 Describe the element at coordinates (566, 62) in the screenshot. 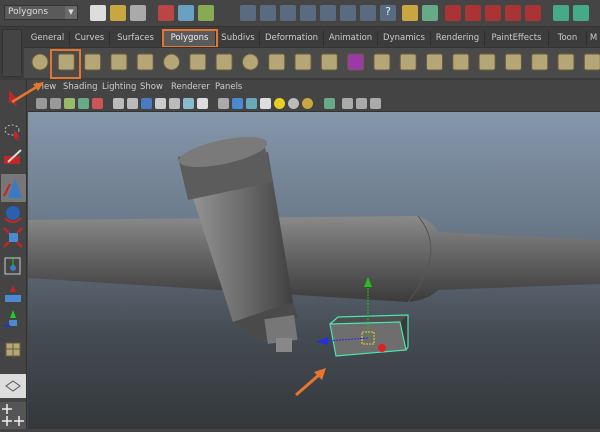

I see `bridge-icon` at that location.